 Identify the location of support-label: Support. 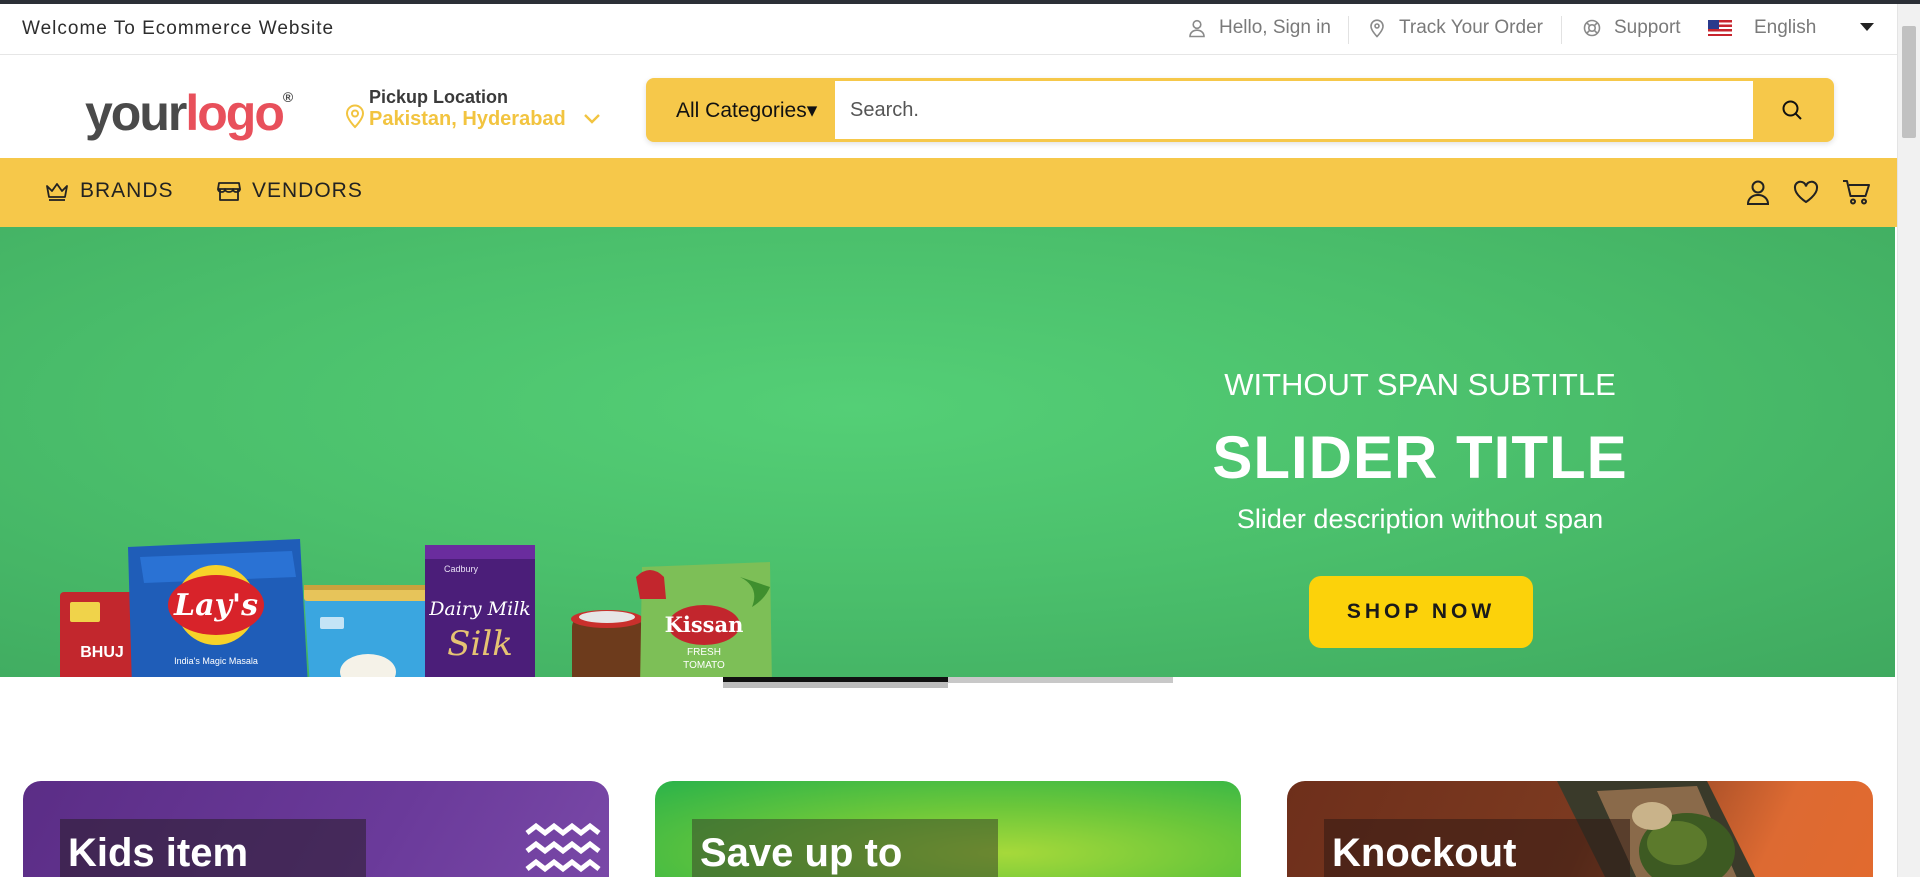
(1647, 27).